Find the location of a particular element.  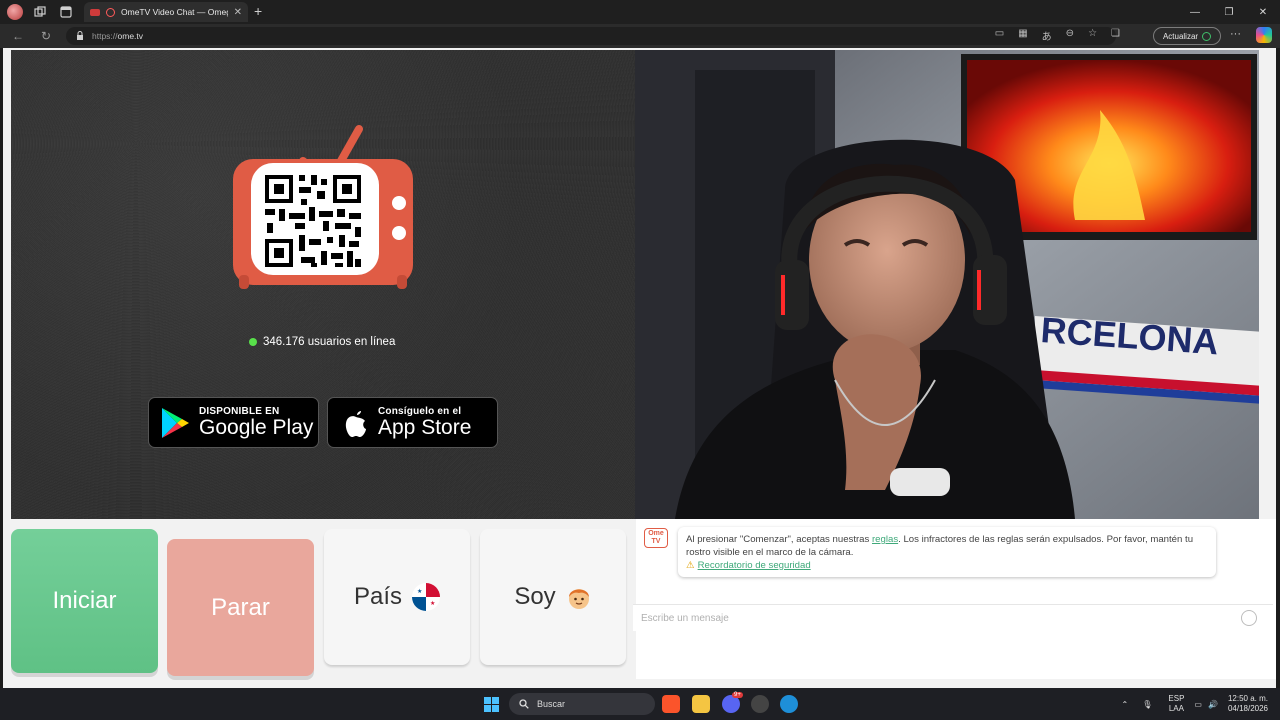

restore-icon: ❐ is located at coordinates (1229, 12).